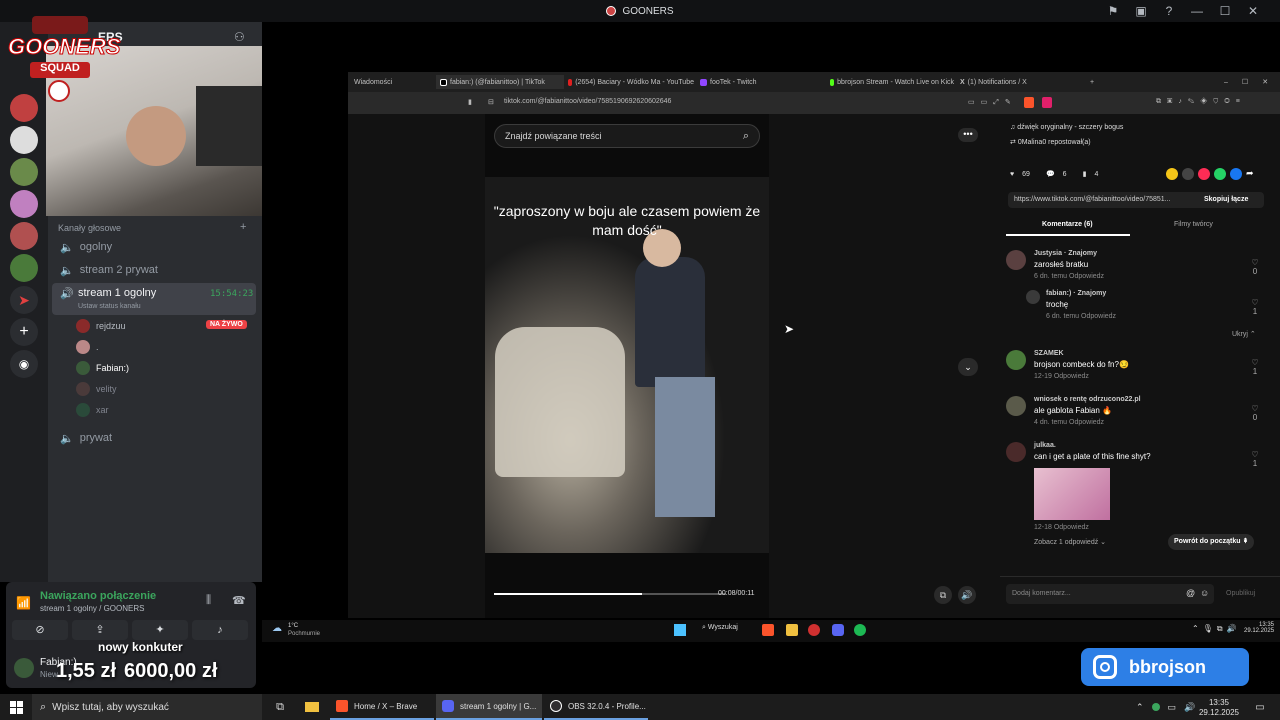  I want to click on signal-icon: 📶, so click(23, 603).